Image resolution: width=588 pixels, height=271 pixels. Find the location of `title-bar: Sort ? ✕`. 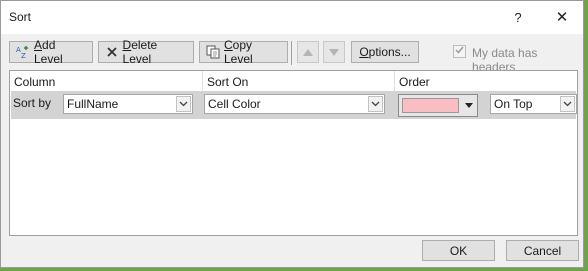

title-bar: Sort ? ✕ is located at coordinates (292, 17).